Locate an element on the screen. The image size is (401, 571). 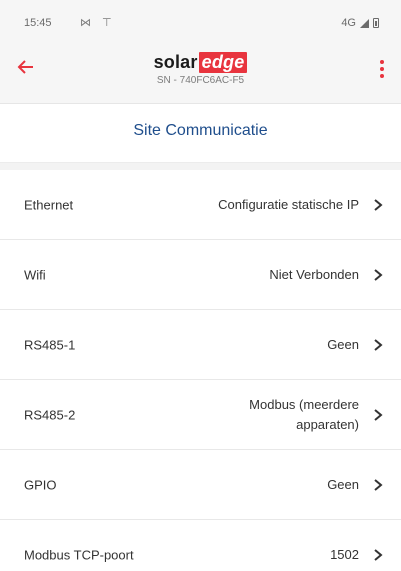
row-value: Modbus (meerdere apparaten) is located at coordinates (304, 414).